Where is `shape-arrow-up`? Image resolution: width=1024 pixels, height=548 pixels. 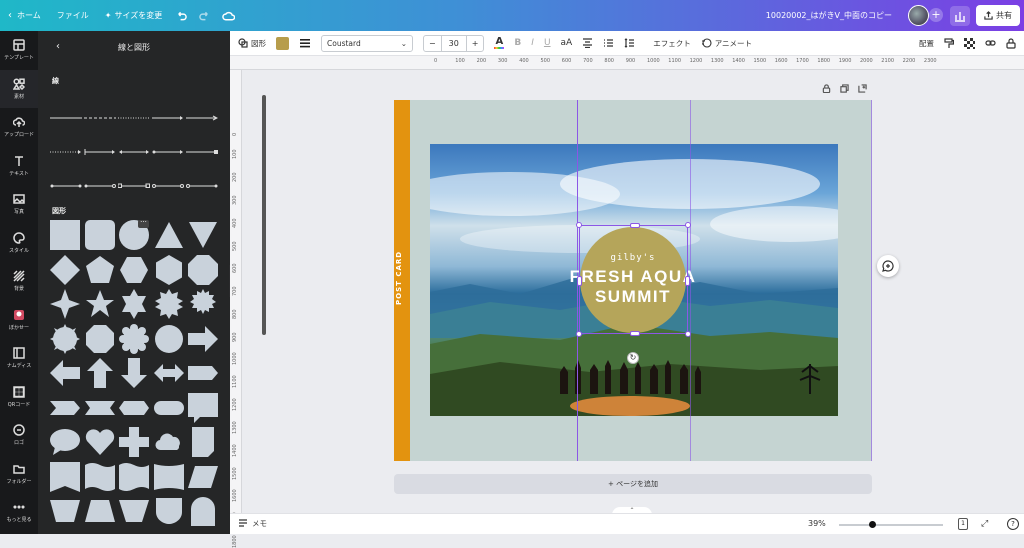
shape-arrow-up is located at coordinates (100, 373).